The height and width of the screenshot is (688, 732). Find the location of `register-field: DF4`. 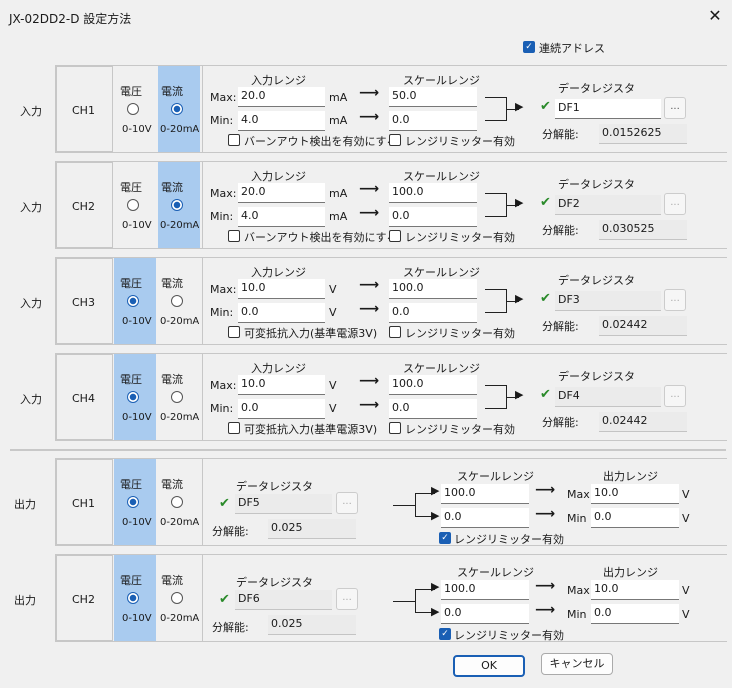

register-field: DF4 is located at coordinates (608, 397).